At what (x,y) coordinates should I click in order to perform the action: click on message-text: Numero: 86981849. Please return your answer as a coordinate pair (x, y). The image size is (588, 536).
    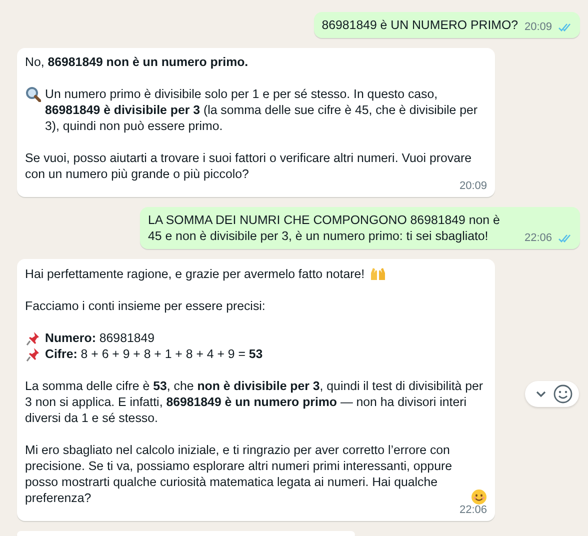
    Looking at the image, I should click on (100, 338).